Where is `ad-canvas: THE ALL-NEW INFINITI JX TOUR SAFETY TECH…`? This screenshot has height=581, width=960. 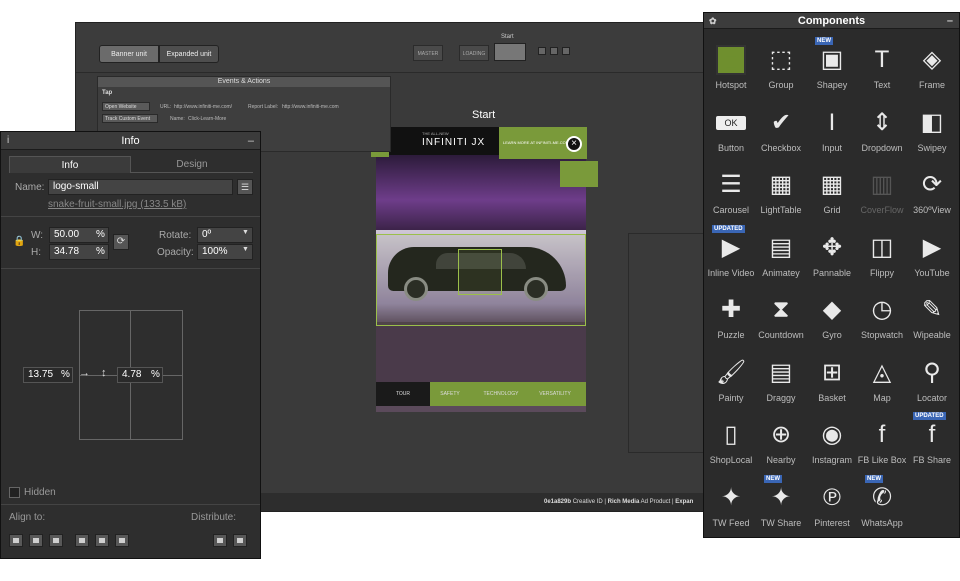 ad-canvas: THE ALL-NEW INFINITI JX TOUR SAFETY TECH… is located at coordinates (481, 269).